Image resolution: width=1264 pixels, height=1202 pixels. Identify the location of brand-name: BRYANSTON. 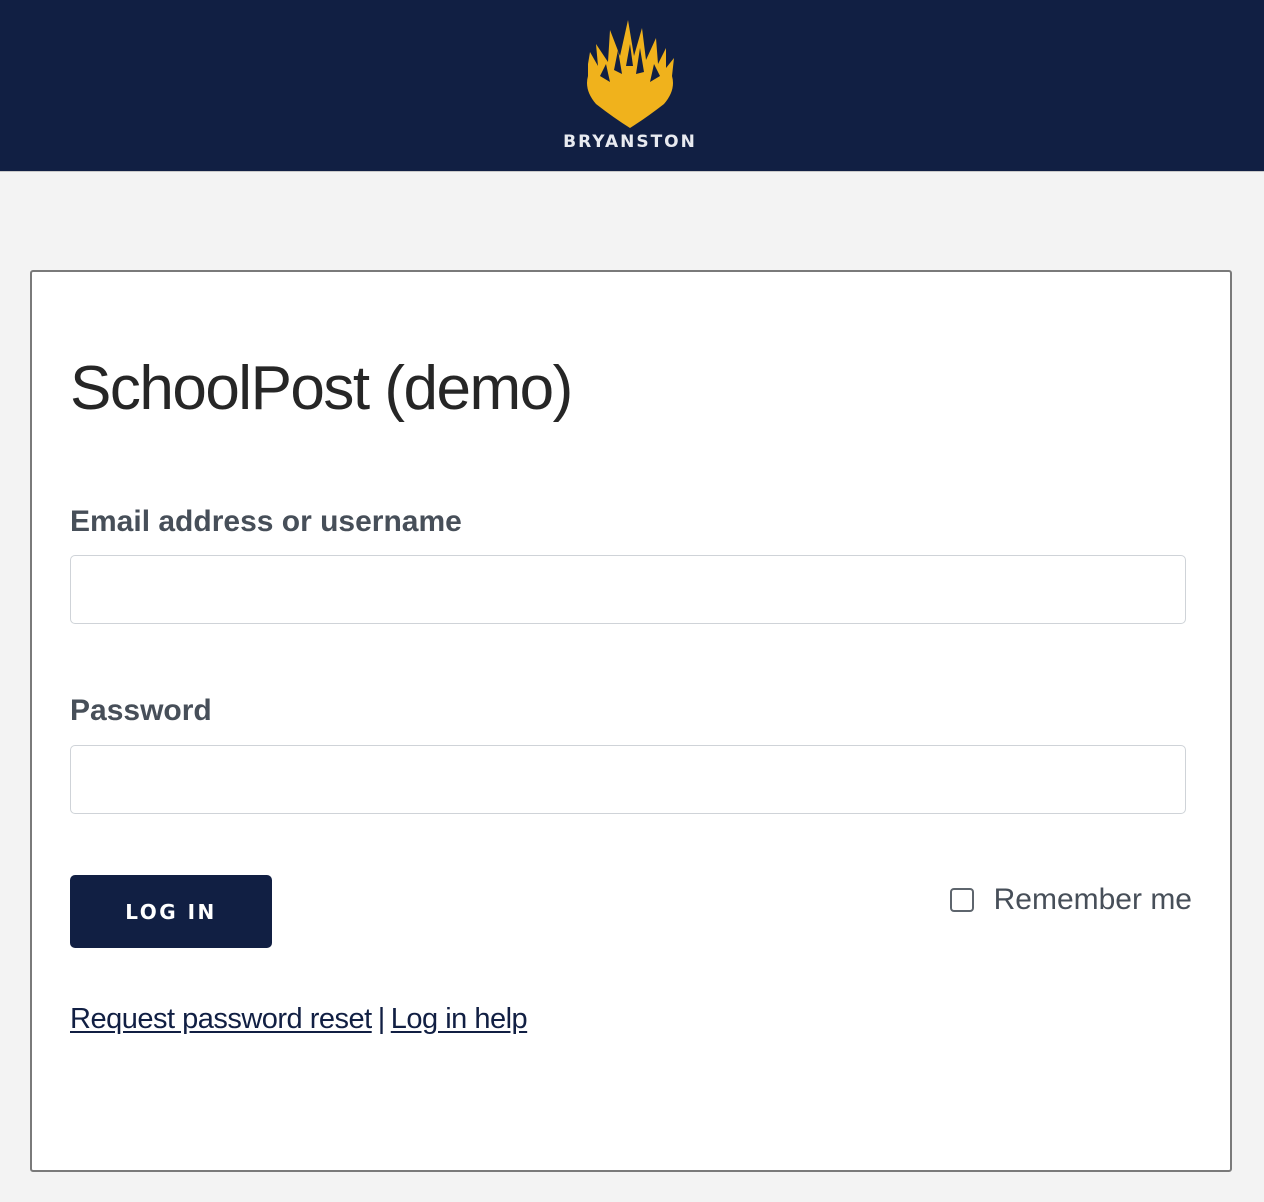
(630, 142).